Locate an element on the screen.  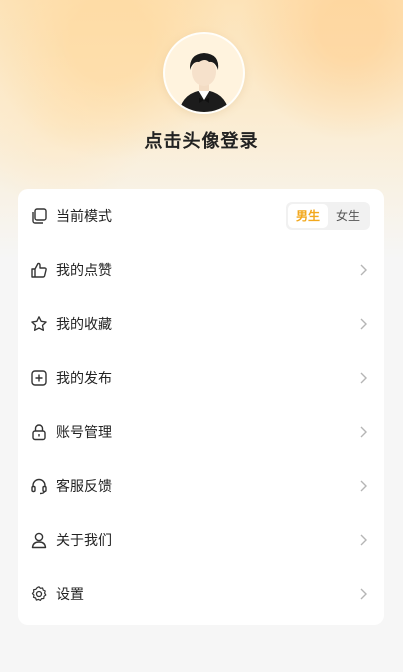
copy-icon is located at coordinates (39, 216).